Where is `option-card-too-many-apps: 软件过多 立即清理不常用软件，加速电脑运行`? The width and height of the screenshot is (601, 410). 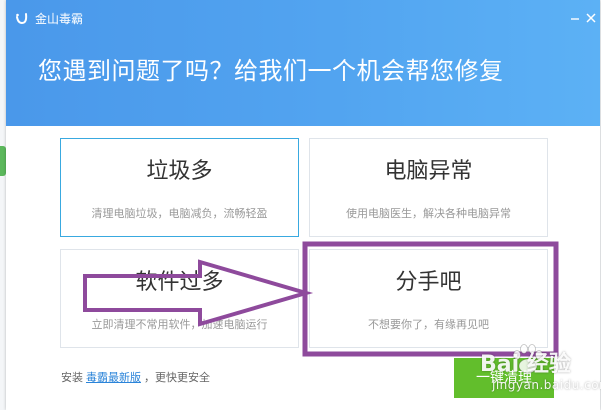
option-card-too-many-apps: 软件过多 立即清理不常用软件，加速电脑运行 is located at coordinates (179, 298).